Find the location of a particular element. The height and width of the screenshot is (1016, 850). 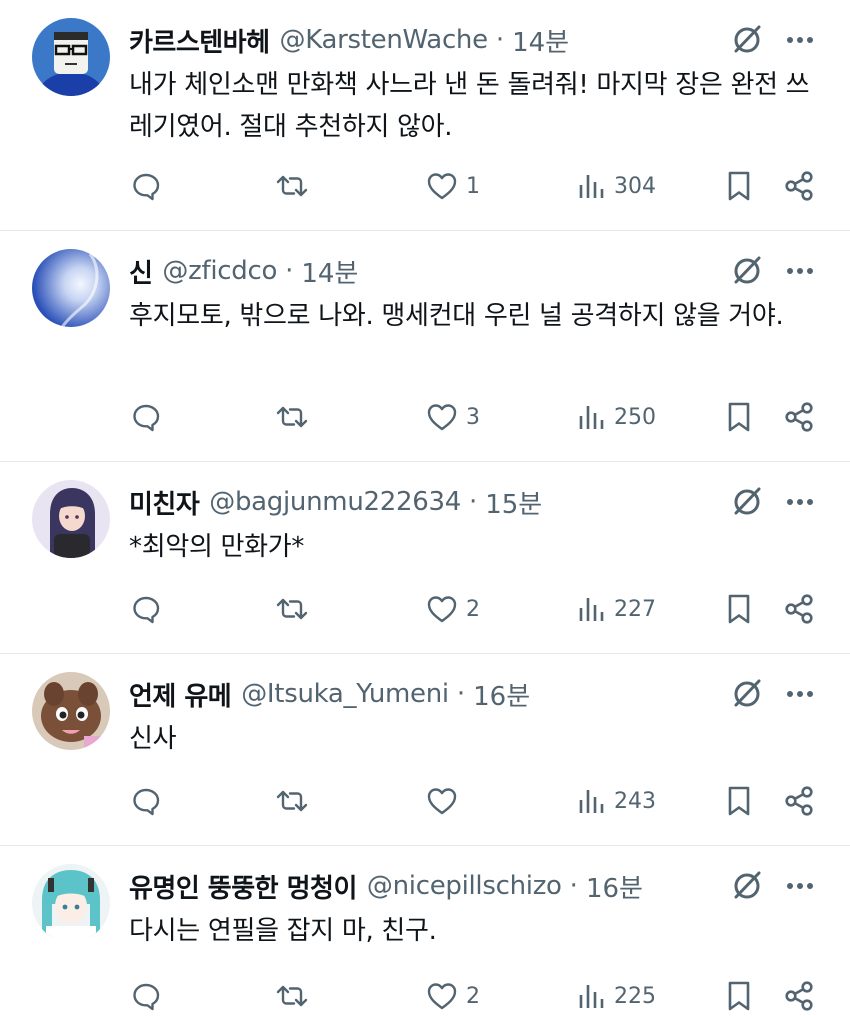

tweet-header: 카르스텐바헤 @KarstenWache · 14분 is located at coordinates (349, 40).